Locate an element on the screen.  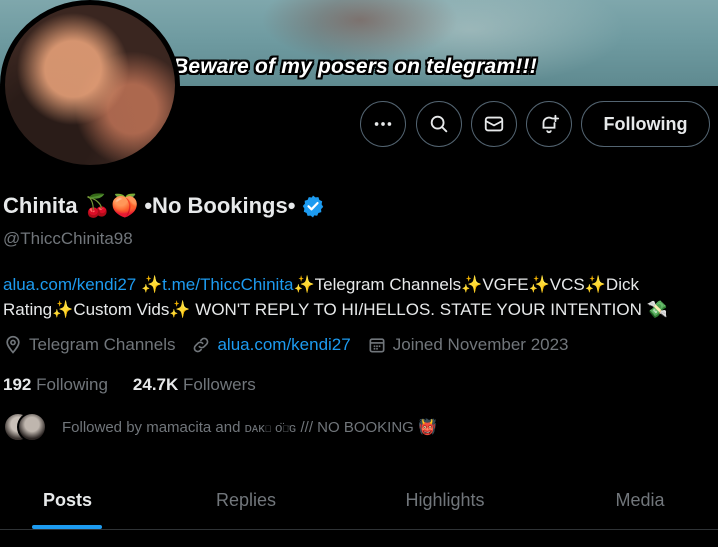
display-name-row: Chinita 🍒🍑 •No Bookings• is located at coordinates (164, 206).